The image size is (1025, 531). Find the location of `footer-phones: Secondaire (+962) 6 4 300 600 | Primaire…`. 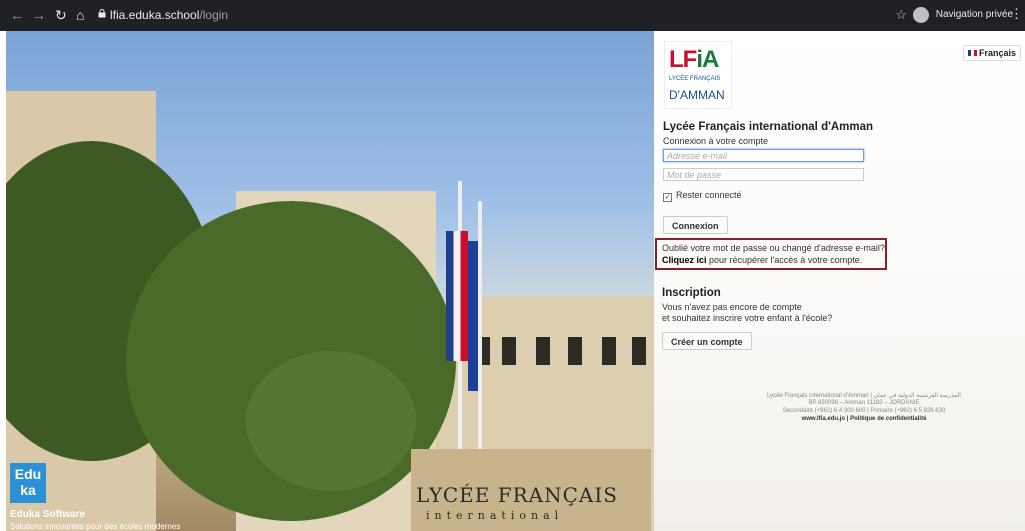

footer-phones: Secondaire (+962) 6 4 300 600 | Primaire… is located at coordinates (864, 411).